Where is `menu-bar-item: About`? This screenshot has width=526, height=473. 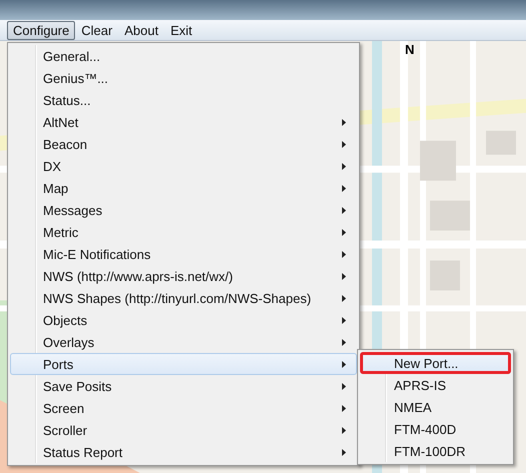 menu-bar-item: About is located at coordinates (141, 30).